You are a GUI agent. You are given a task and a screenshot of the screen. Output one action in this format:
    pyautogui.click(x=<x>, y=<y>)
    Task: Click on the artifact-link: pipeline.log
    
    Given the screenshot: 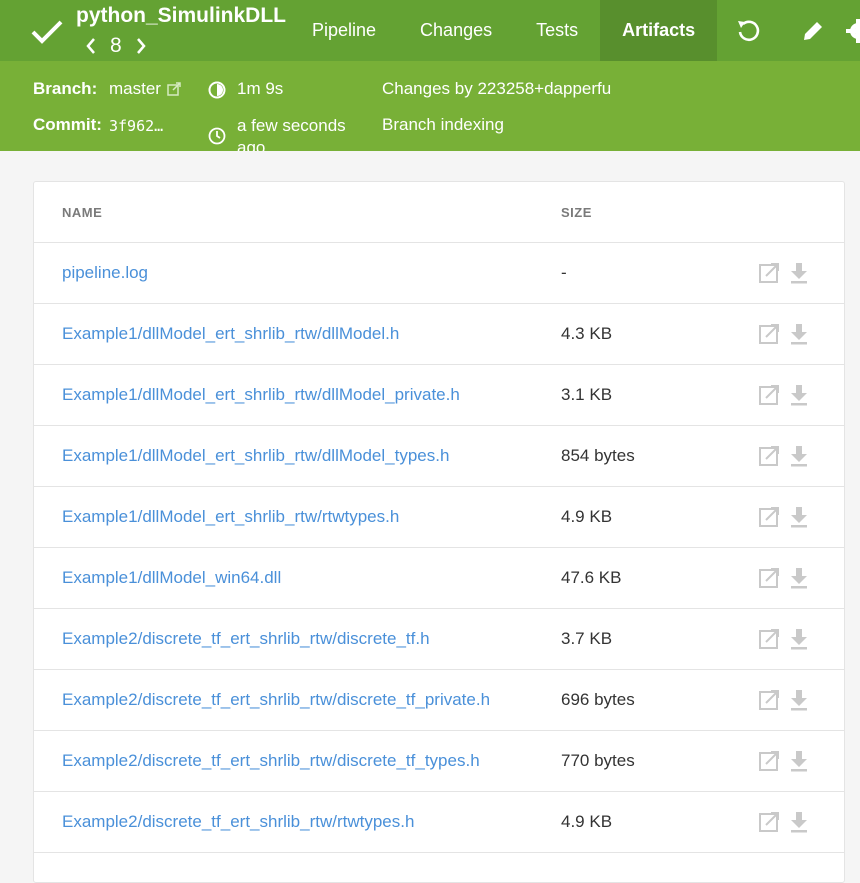 What is the action you would take?
    pyautogui.click(x=105, y=273)
    